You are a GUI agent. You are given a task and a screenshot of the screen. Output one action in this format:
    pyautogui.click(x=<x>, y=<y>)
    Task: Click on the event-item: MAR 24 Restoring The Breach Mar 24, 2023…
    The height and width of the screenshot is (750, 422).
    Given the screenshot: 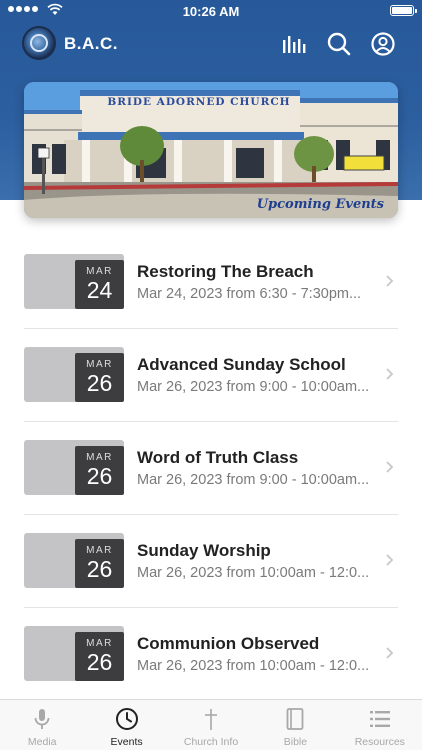 What is the action you would take?
    pyautogui.click(x=211, y=282)
    